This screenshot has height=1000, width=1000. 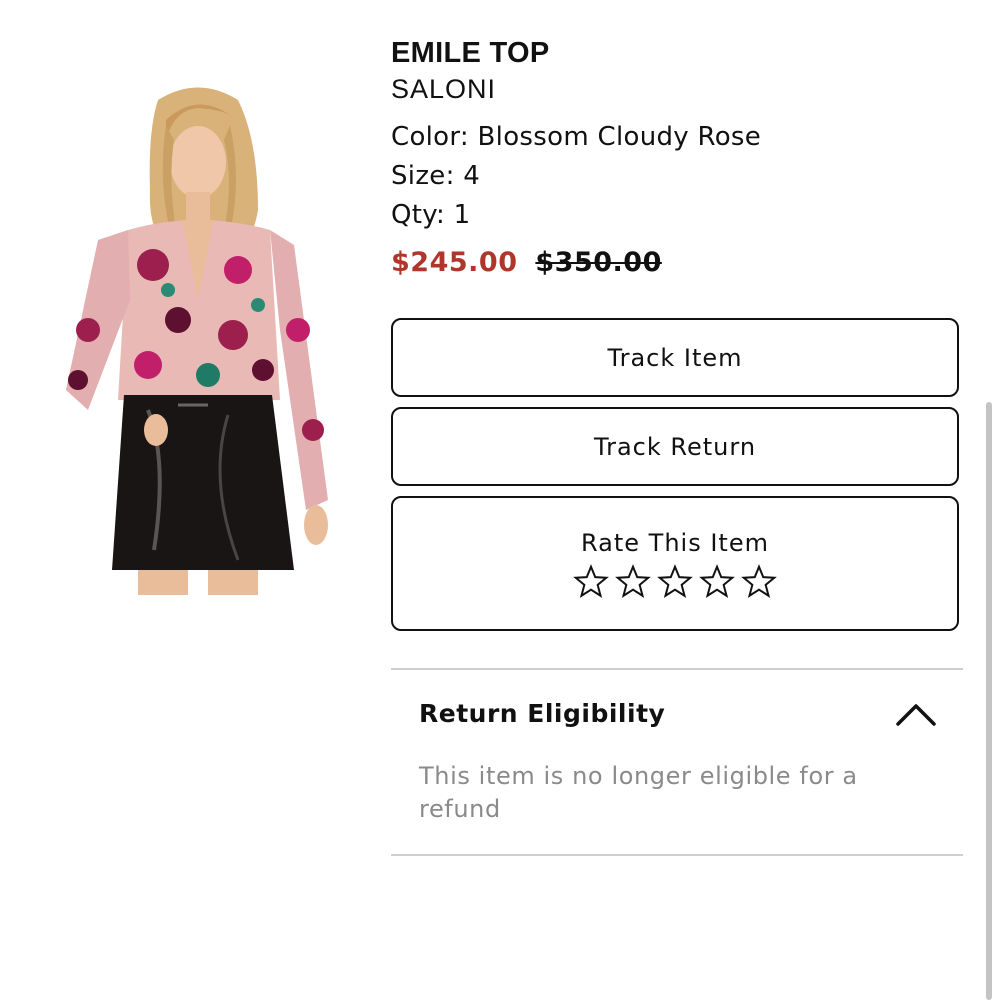 I want to click on rate-item-label: Rate This Item, so click(x=675, y=542).